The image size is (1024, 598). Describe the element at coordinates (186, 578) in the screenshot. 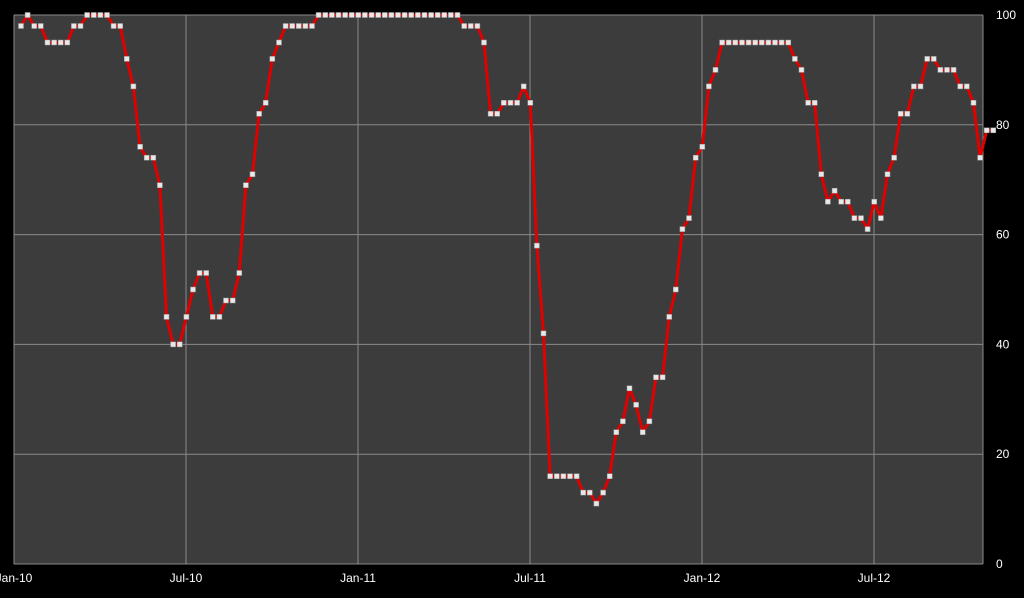

I see `x-tick-label: Jul-10` at that location.